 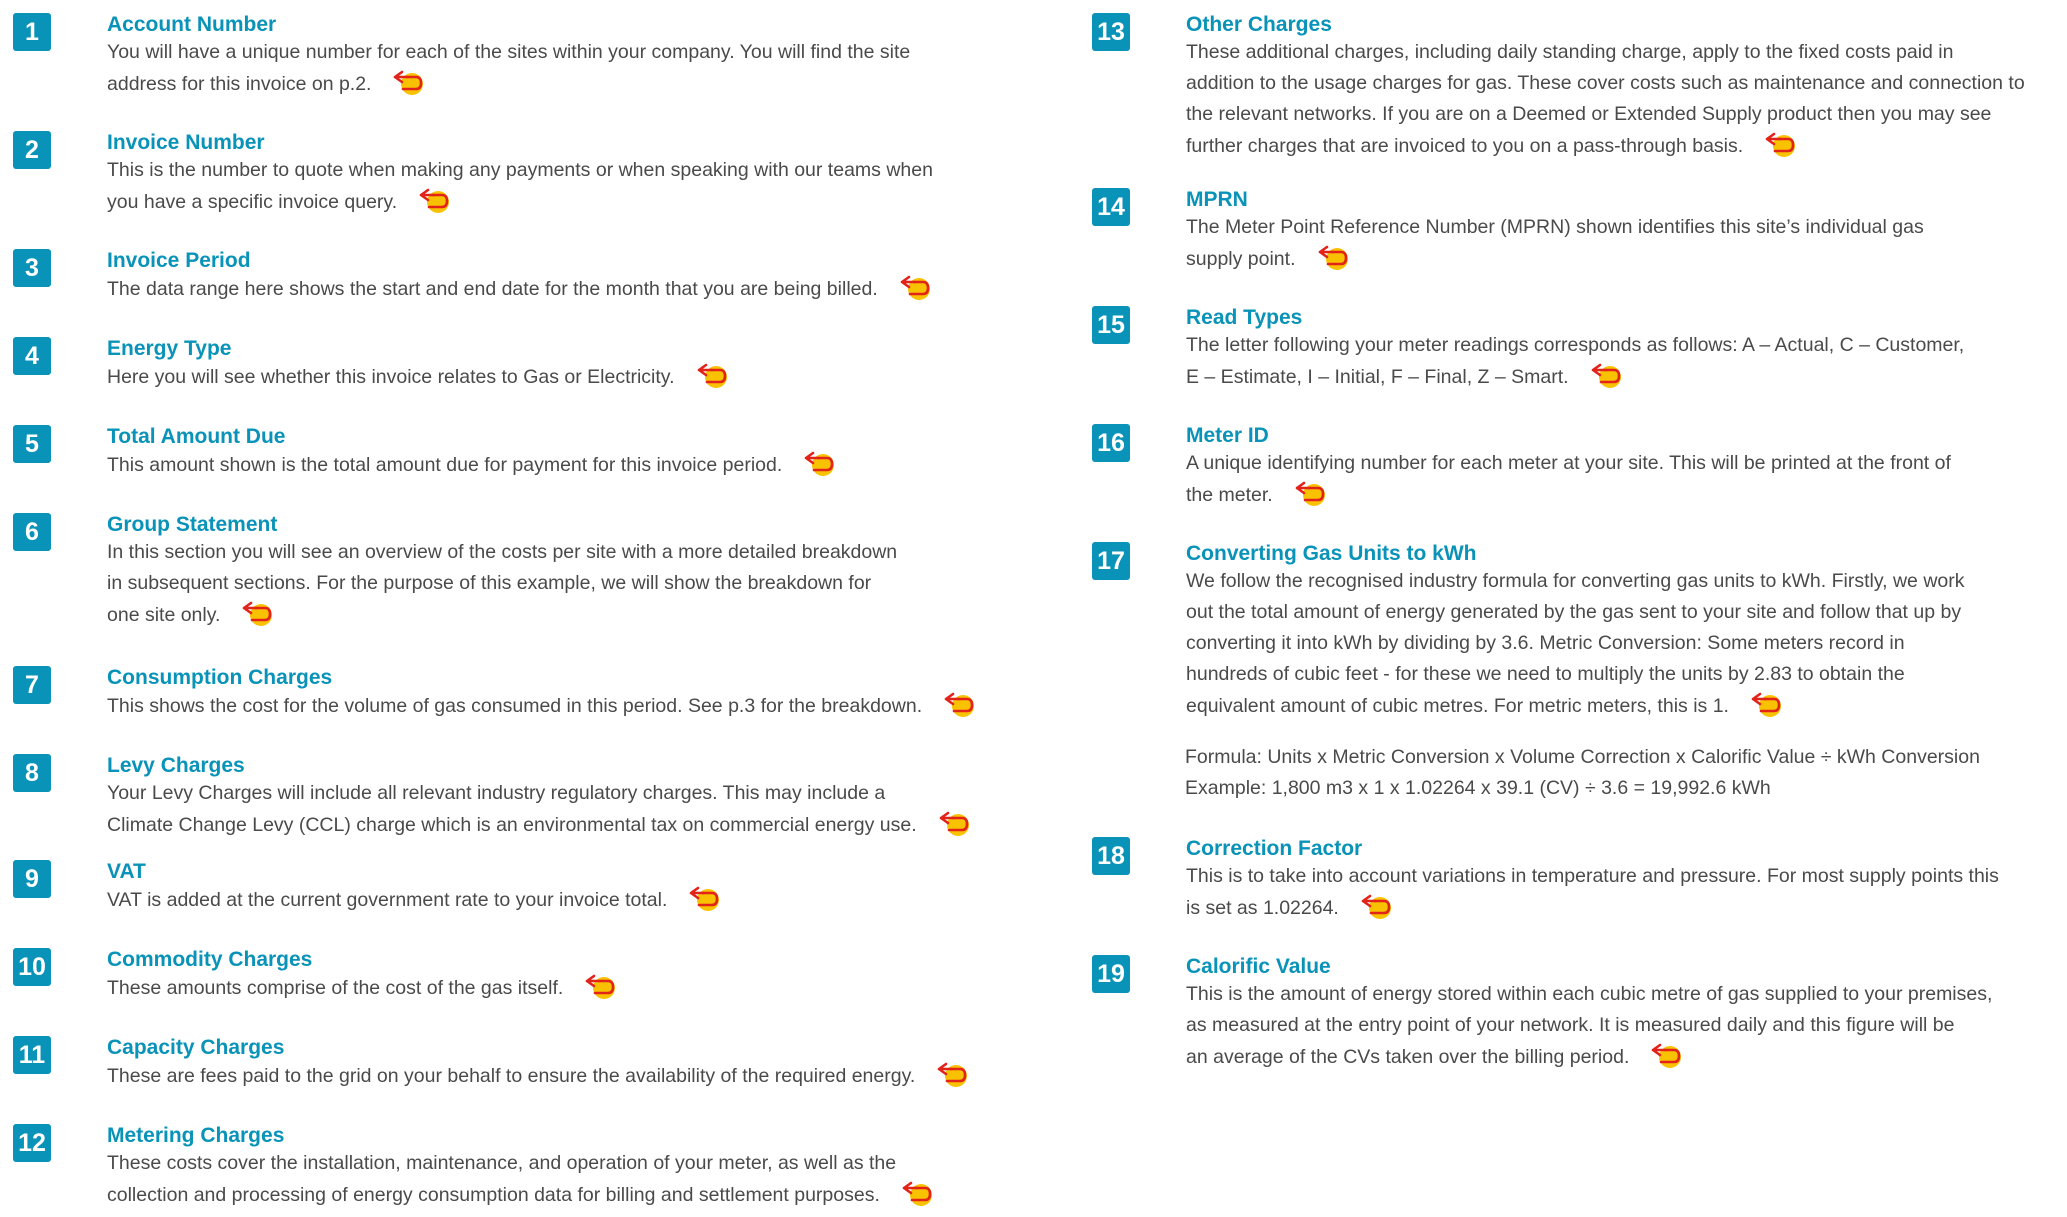 I want to click on number-badge: 14, so click(x=1111, y=207).